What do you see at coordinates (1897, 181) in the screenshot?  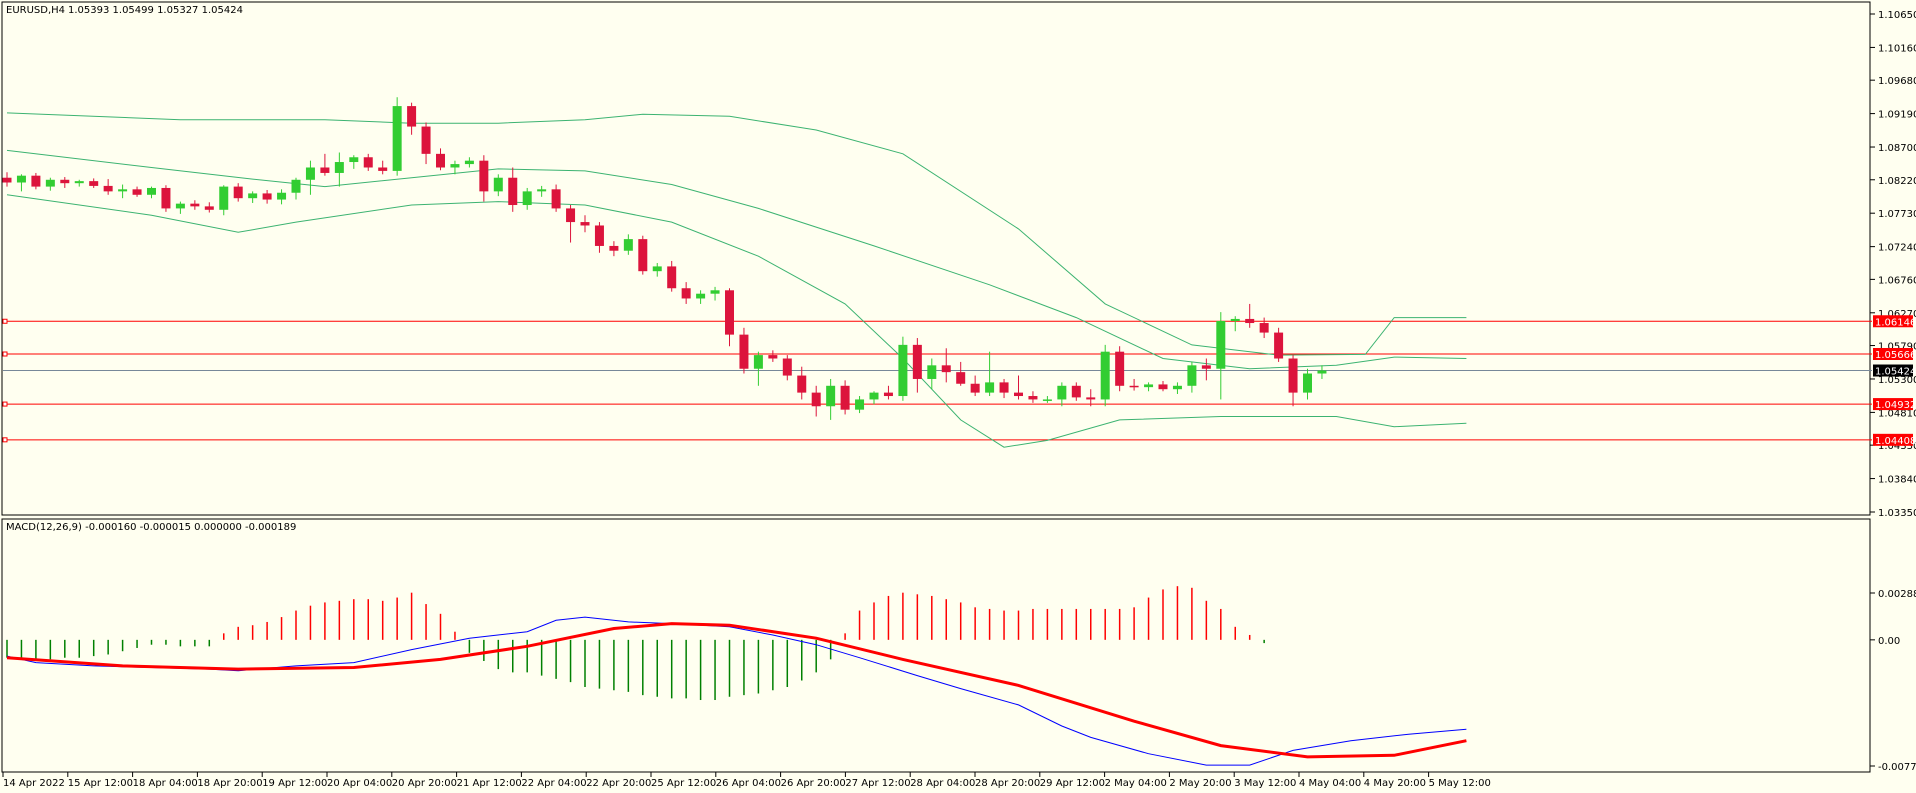 I see `price-tick-label: 1.08220` at bounding box center [1897, 181].